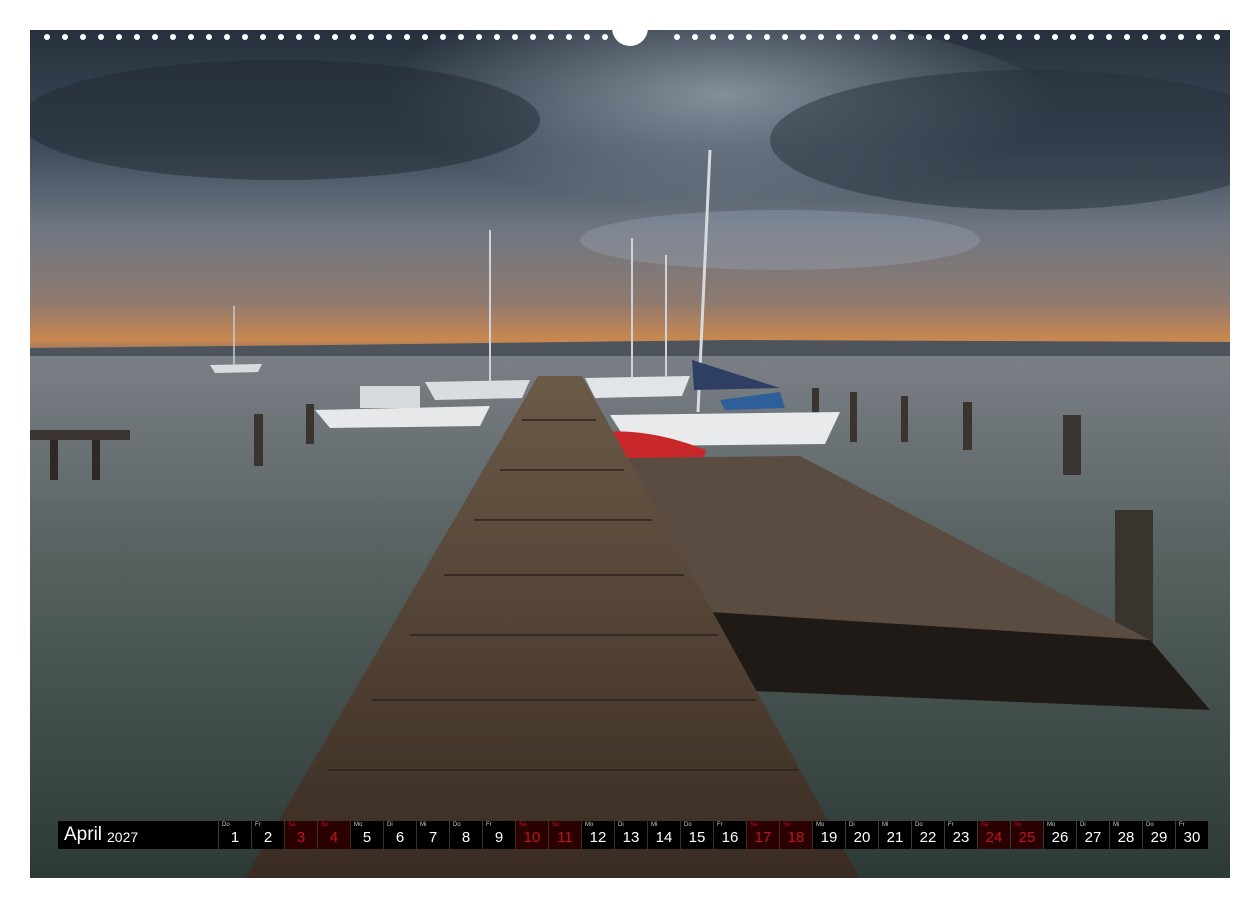  What do you see at coordinates (895, 835) in the screenshot?
I see `day-cell: Mi 21` at bounding box center [895, 835].